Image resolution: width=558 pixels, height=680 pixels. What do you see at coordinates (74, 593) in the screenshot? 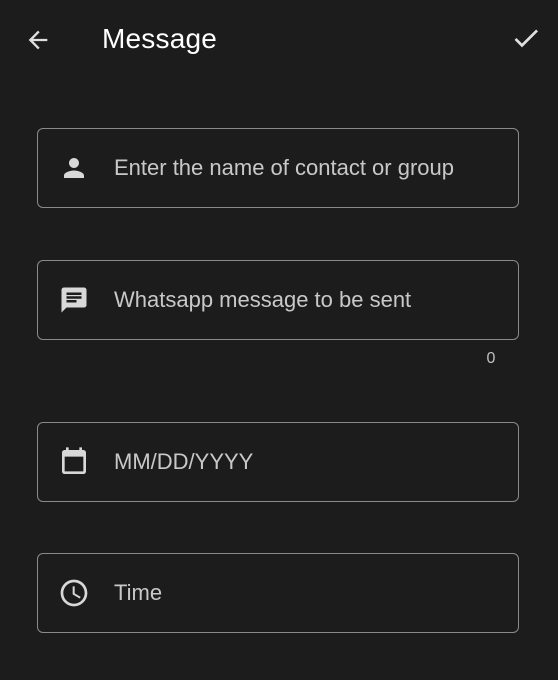
I see `clock-icon` at bounding box center [74, 593].